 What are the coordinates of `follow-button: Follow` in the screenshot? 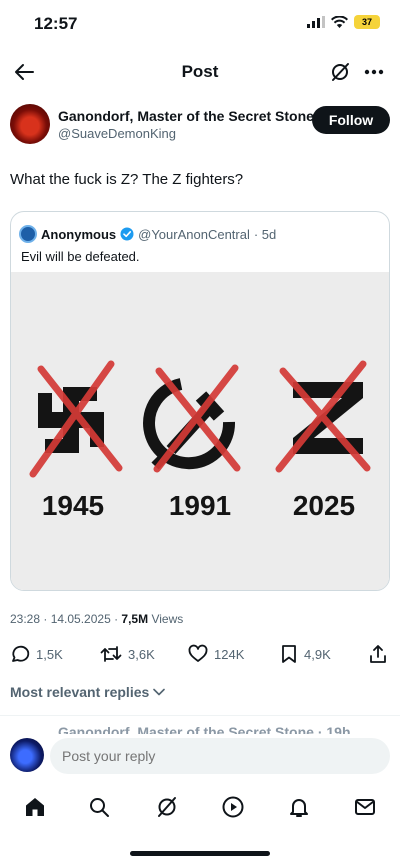 It's located at (351, 120).